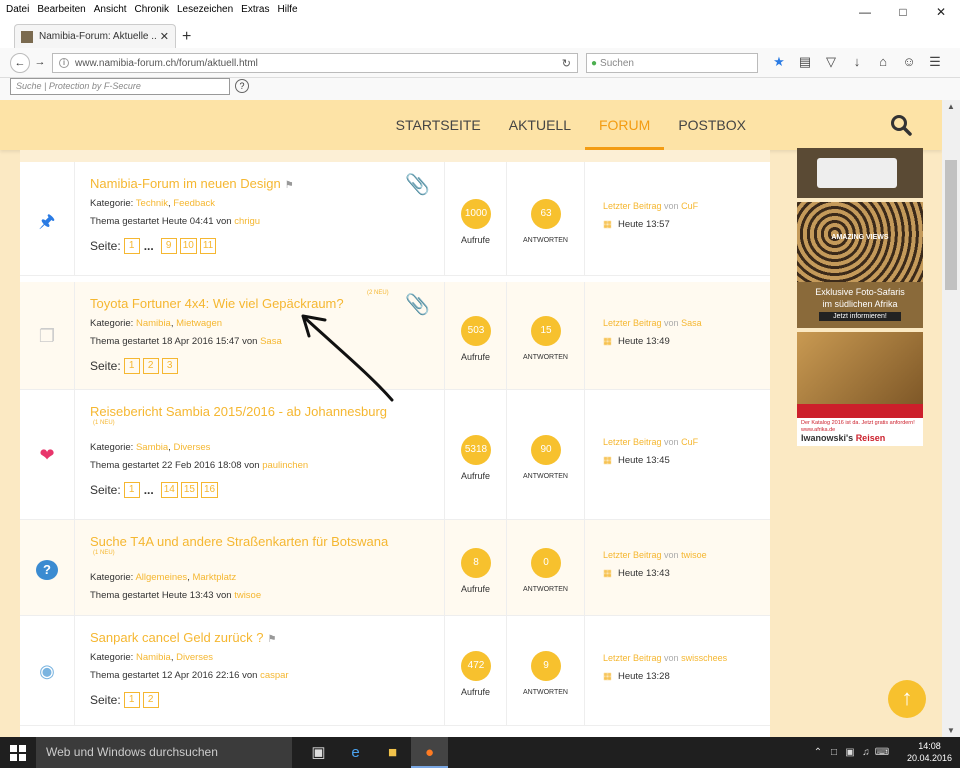 This screenshot has height=768, width=960. I want to click on help-icon: ?, so click(242, 86).